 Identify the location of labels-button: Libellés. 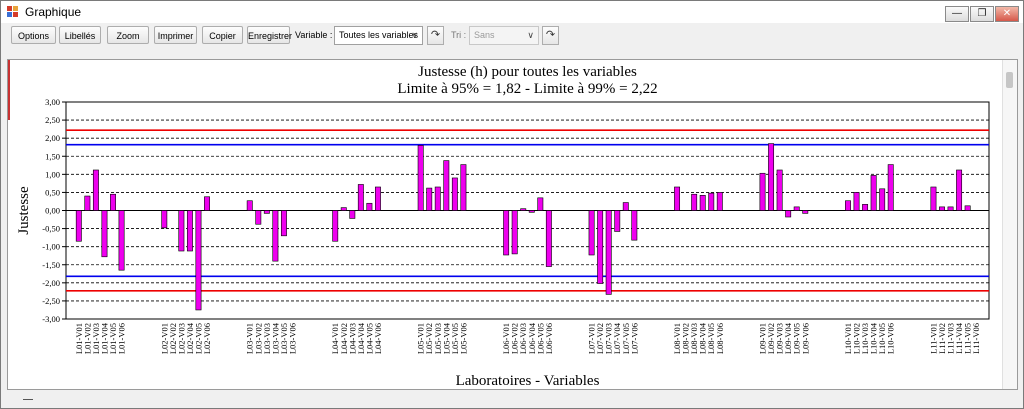
(80, 35).